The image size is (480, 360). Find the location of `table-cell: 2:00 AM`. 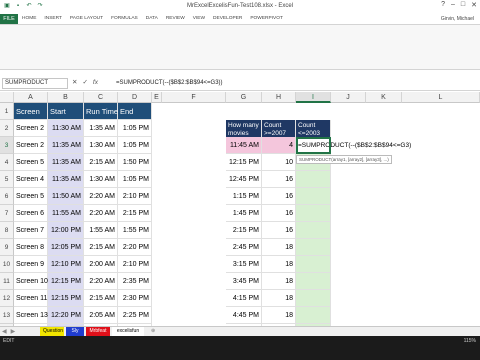

table-cell: 2:00 AM is located at coordinates (101, 264).